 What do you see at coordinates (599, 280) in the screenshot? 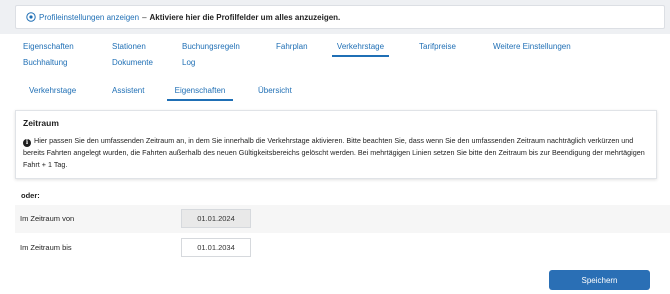
I see `save-button: Speichern` at bounding box center [599, 280].